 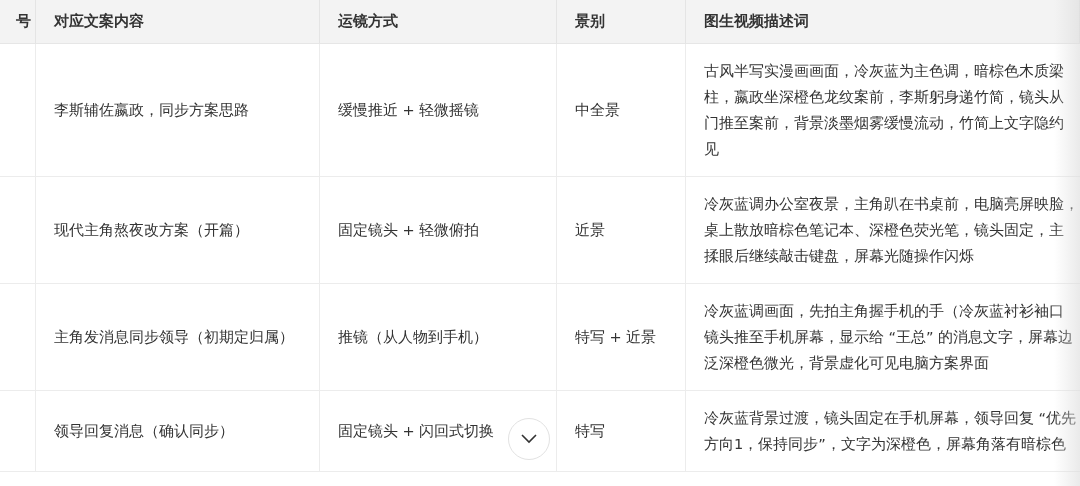 I want to click on column-header: 号, so click(x=18, y=22).